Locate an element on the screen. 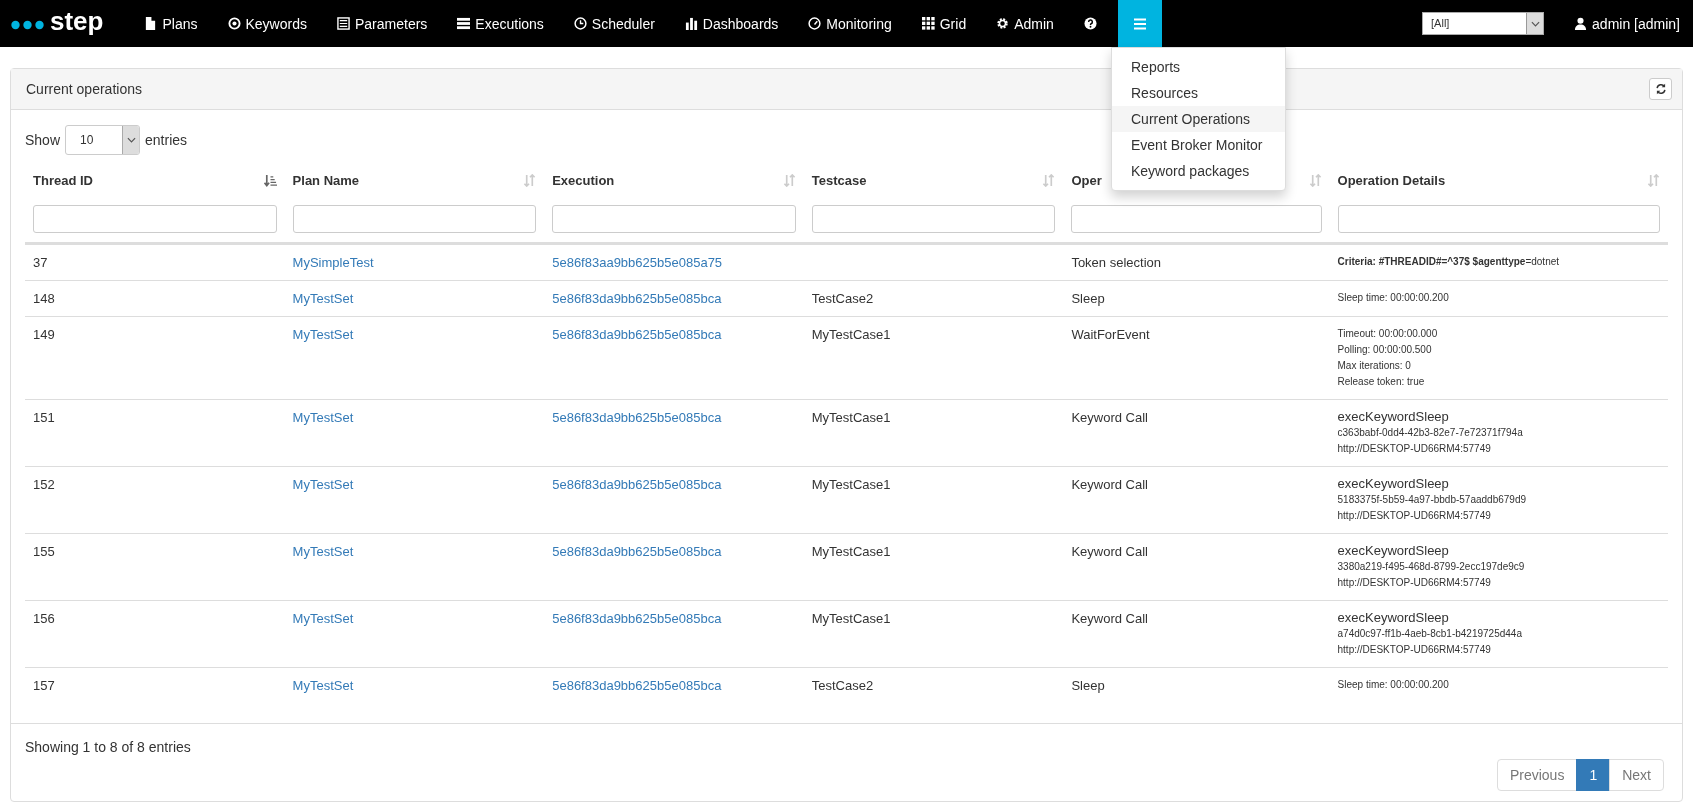 The height and width of the screenshot is (810, 1693). grid-icon is located at coordinates (928, 23).